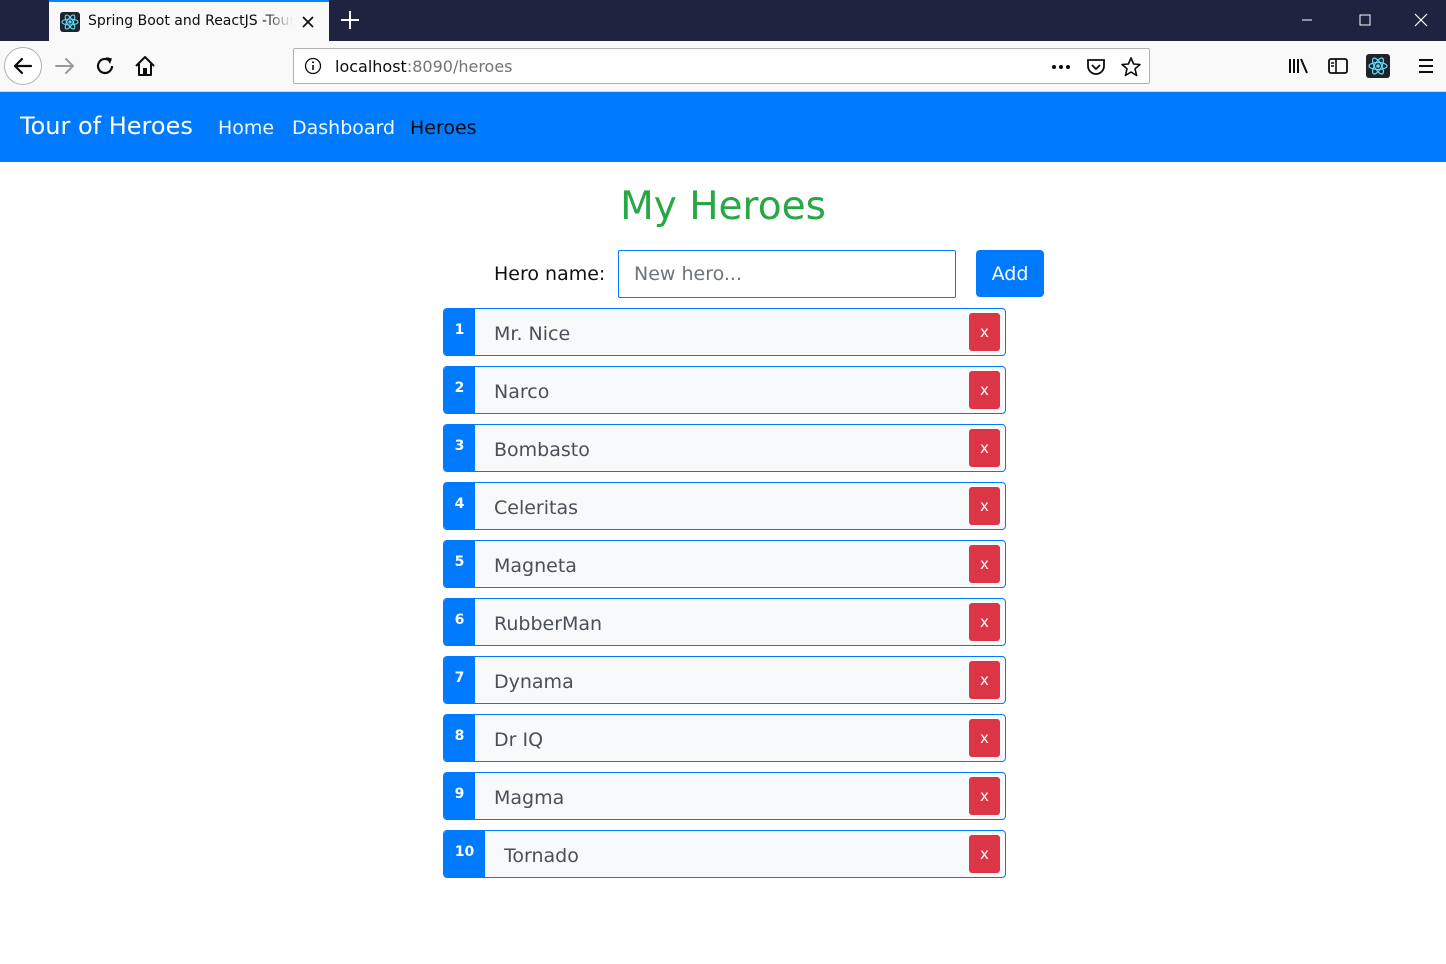  What do you see at coordinates (541, 856) in the screenshot?
I see `hero-name: Tornado` at bounding box center [541, 856].